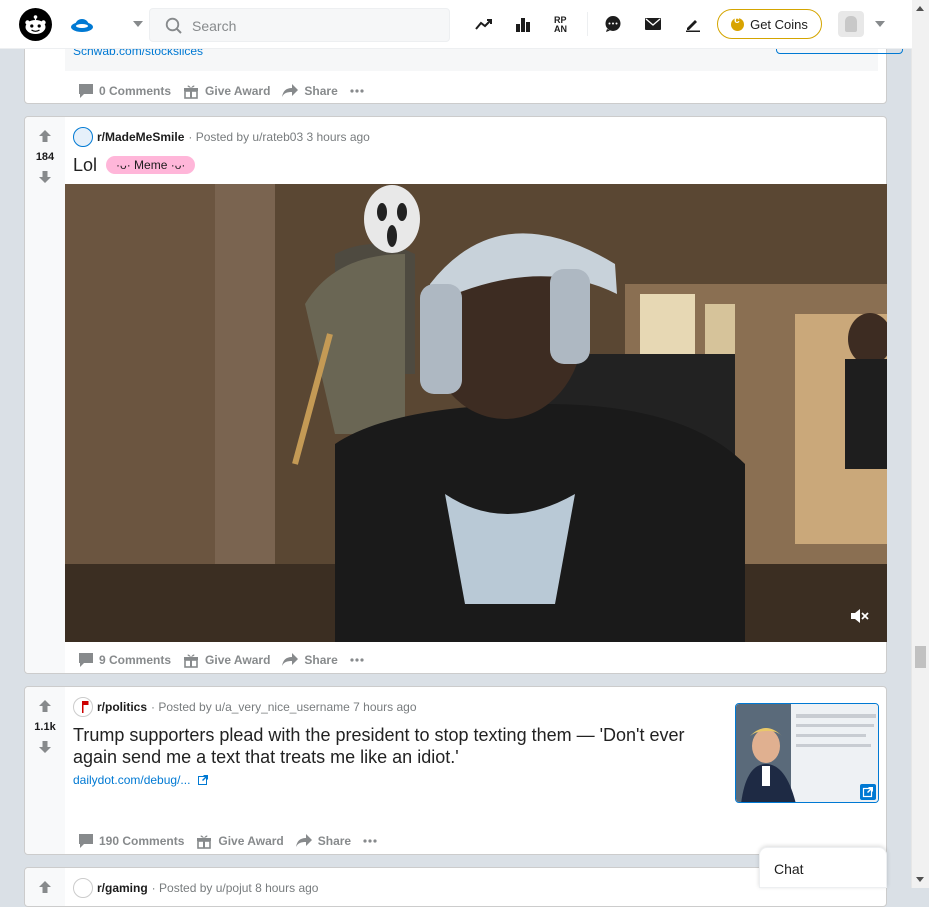  What do you see at coordinates (239, 888) in the screenshot?
I see `posted-by: Posted by u/pojut 8 hours ago` at bounding box center [239, 888].